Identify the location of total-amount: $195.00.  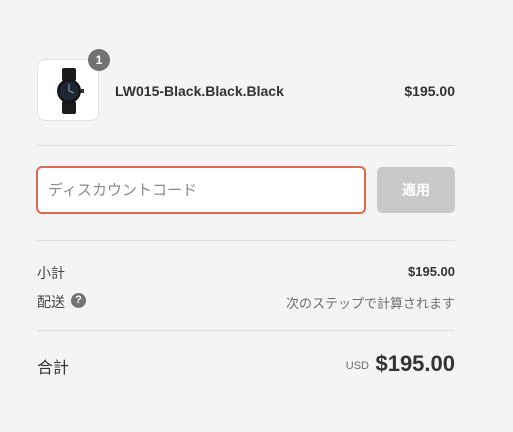
(415, 363).